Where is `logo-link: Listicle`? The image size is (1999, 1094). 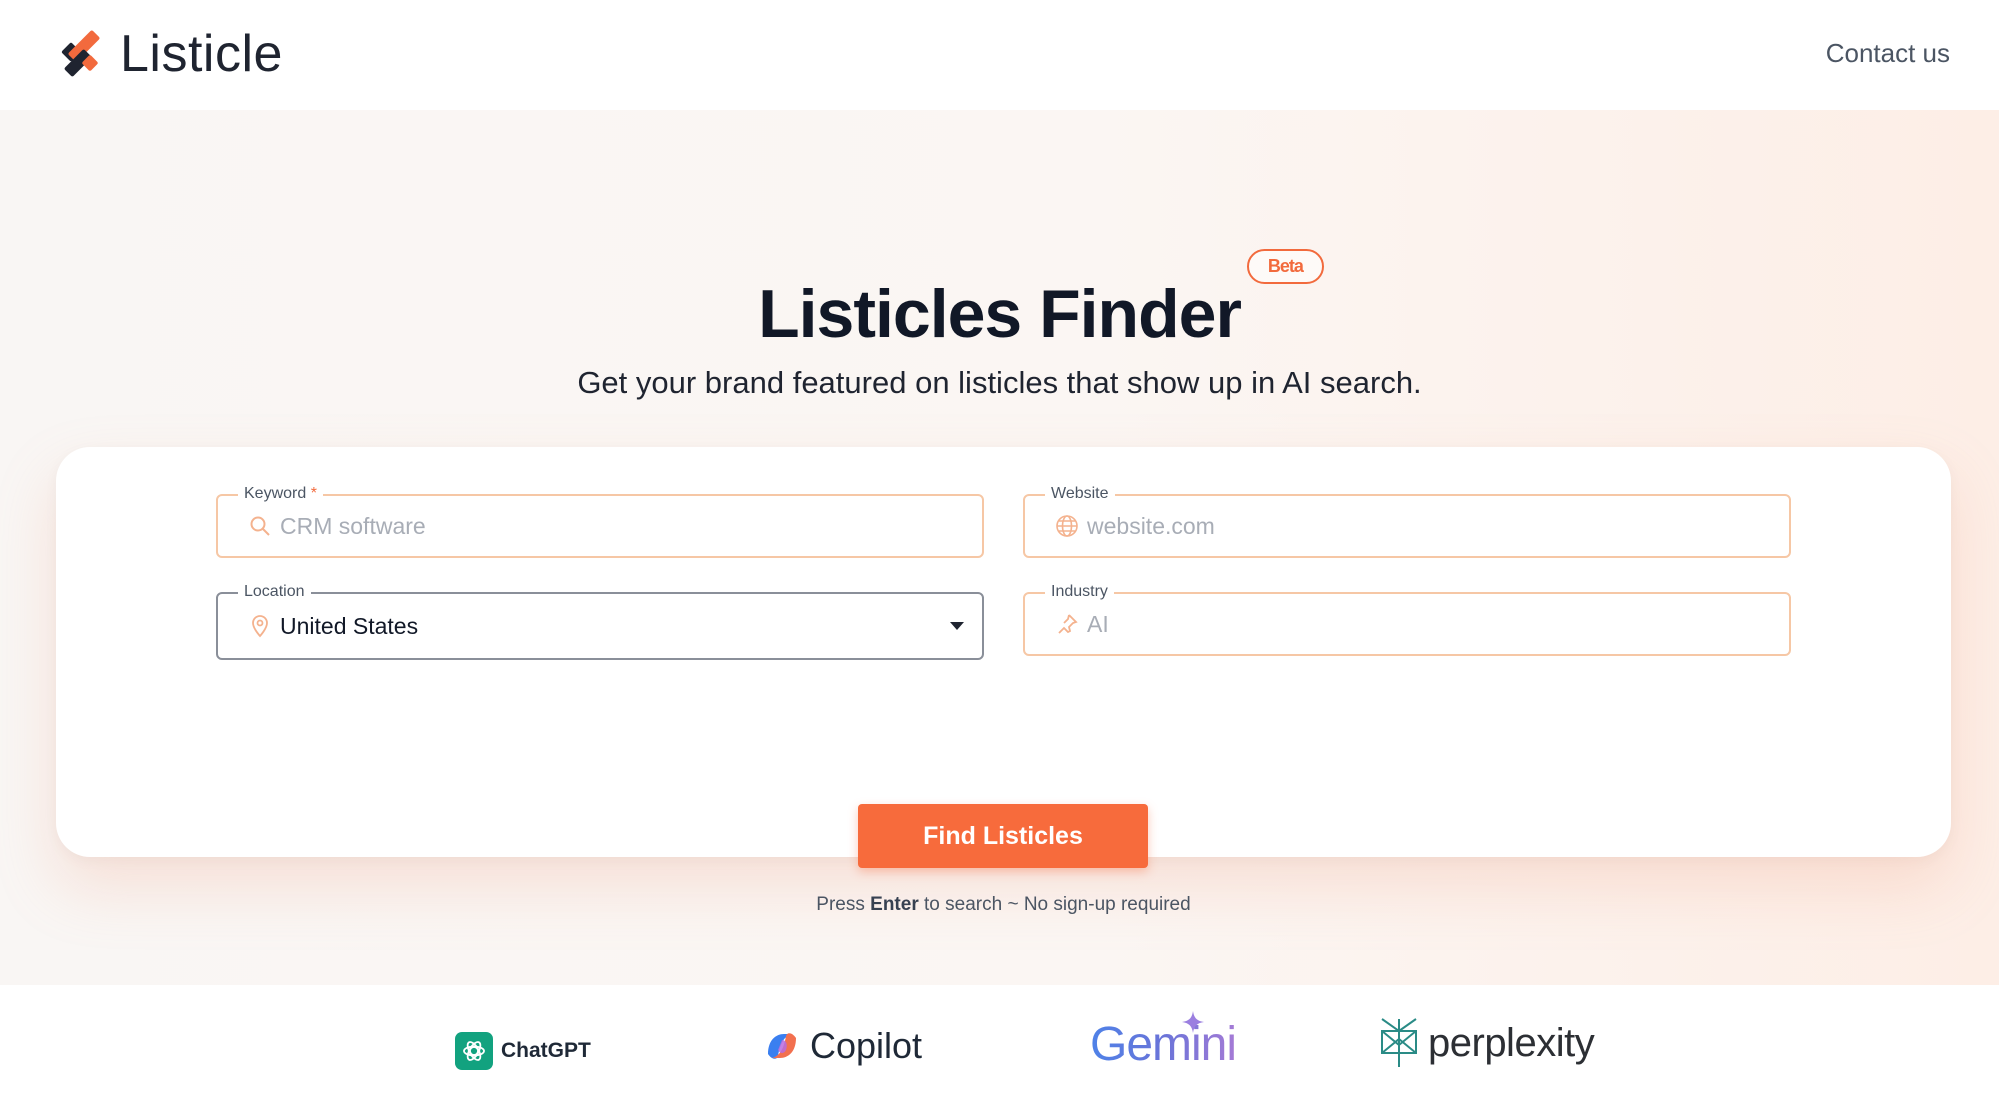 logo-link: Listicle is located at coordinates (169, 54).